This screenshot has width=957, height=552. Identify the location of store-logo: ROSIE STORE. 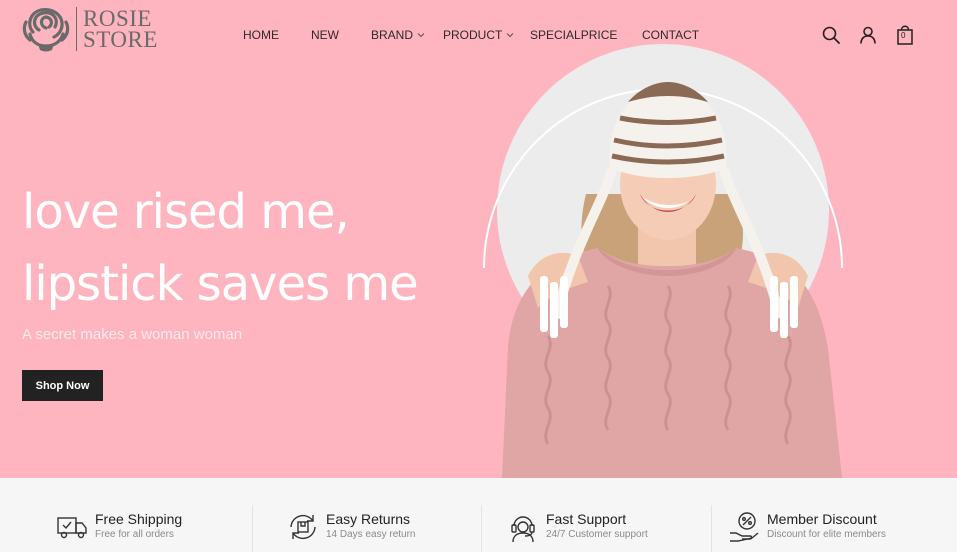
(90, 29).